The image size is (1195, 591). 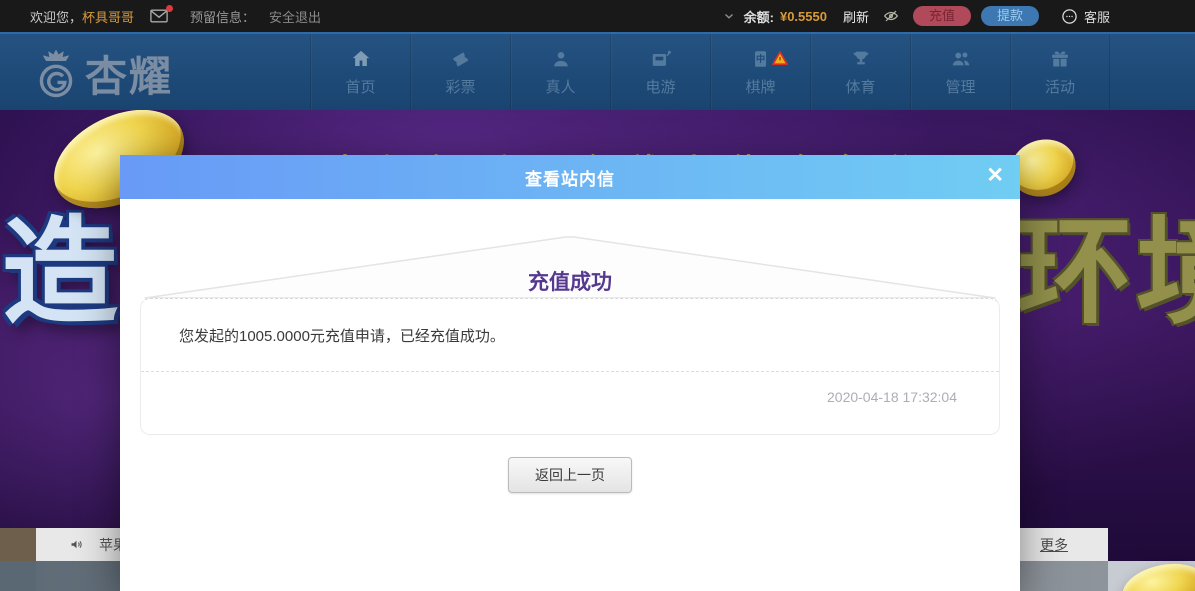 I want to click on nav-label: 彩票, so click(x=460, y=87).